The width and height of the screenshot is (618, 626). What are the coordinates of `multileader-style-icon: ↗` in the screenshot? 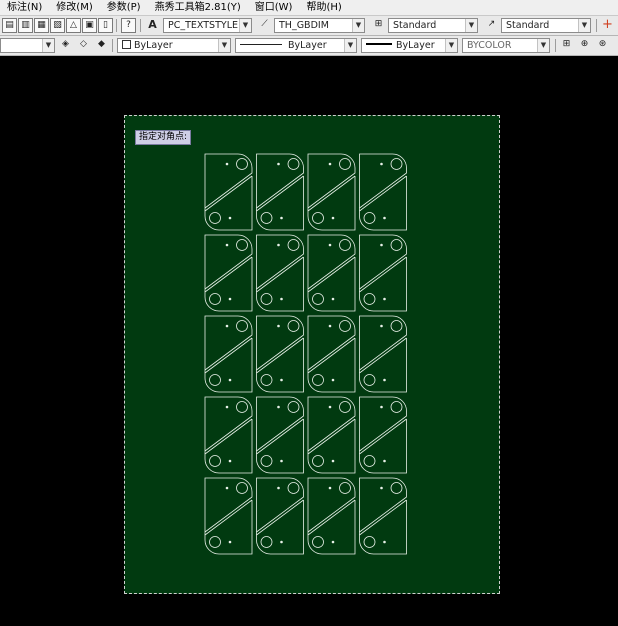 It's located at (491, 25).